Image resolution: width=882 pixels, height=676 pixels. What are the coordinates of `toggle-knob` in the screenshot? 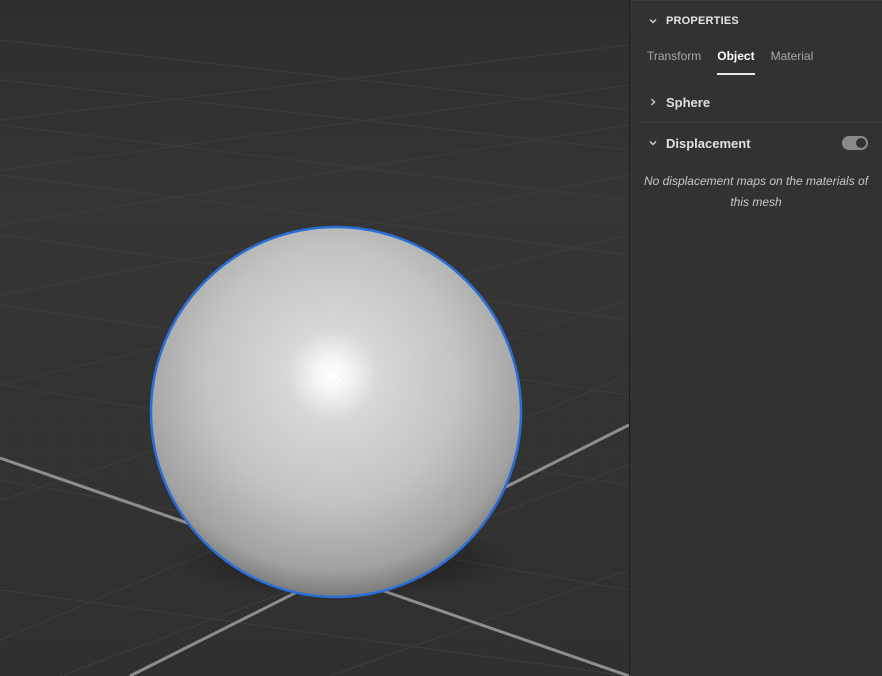 It's located at (861, 143).